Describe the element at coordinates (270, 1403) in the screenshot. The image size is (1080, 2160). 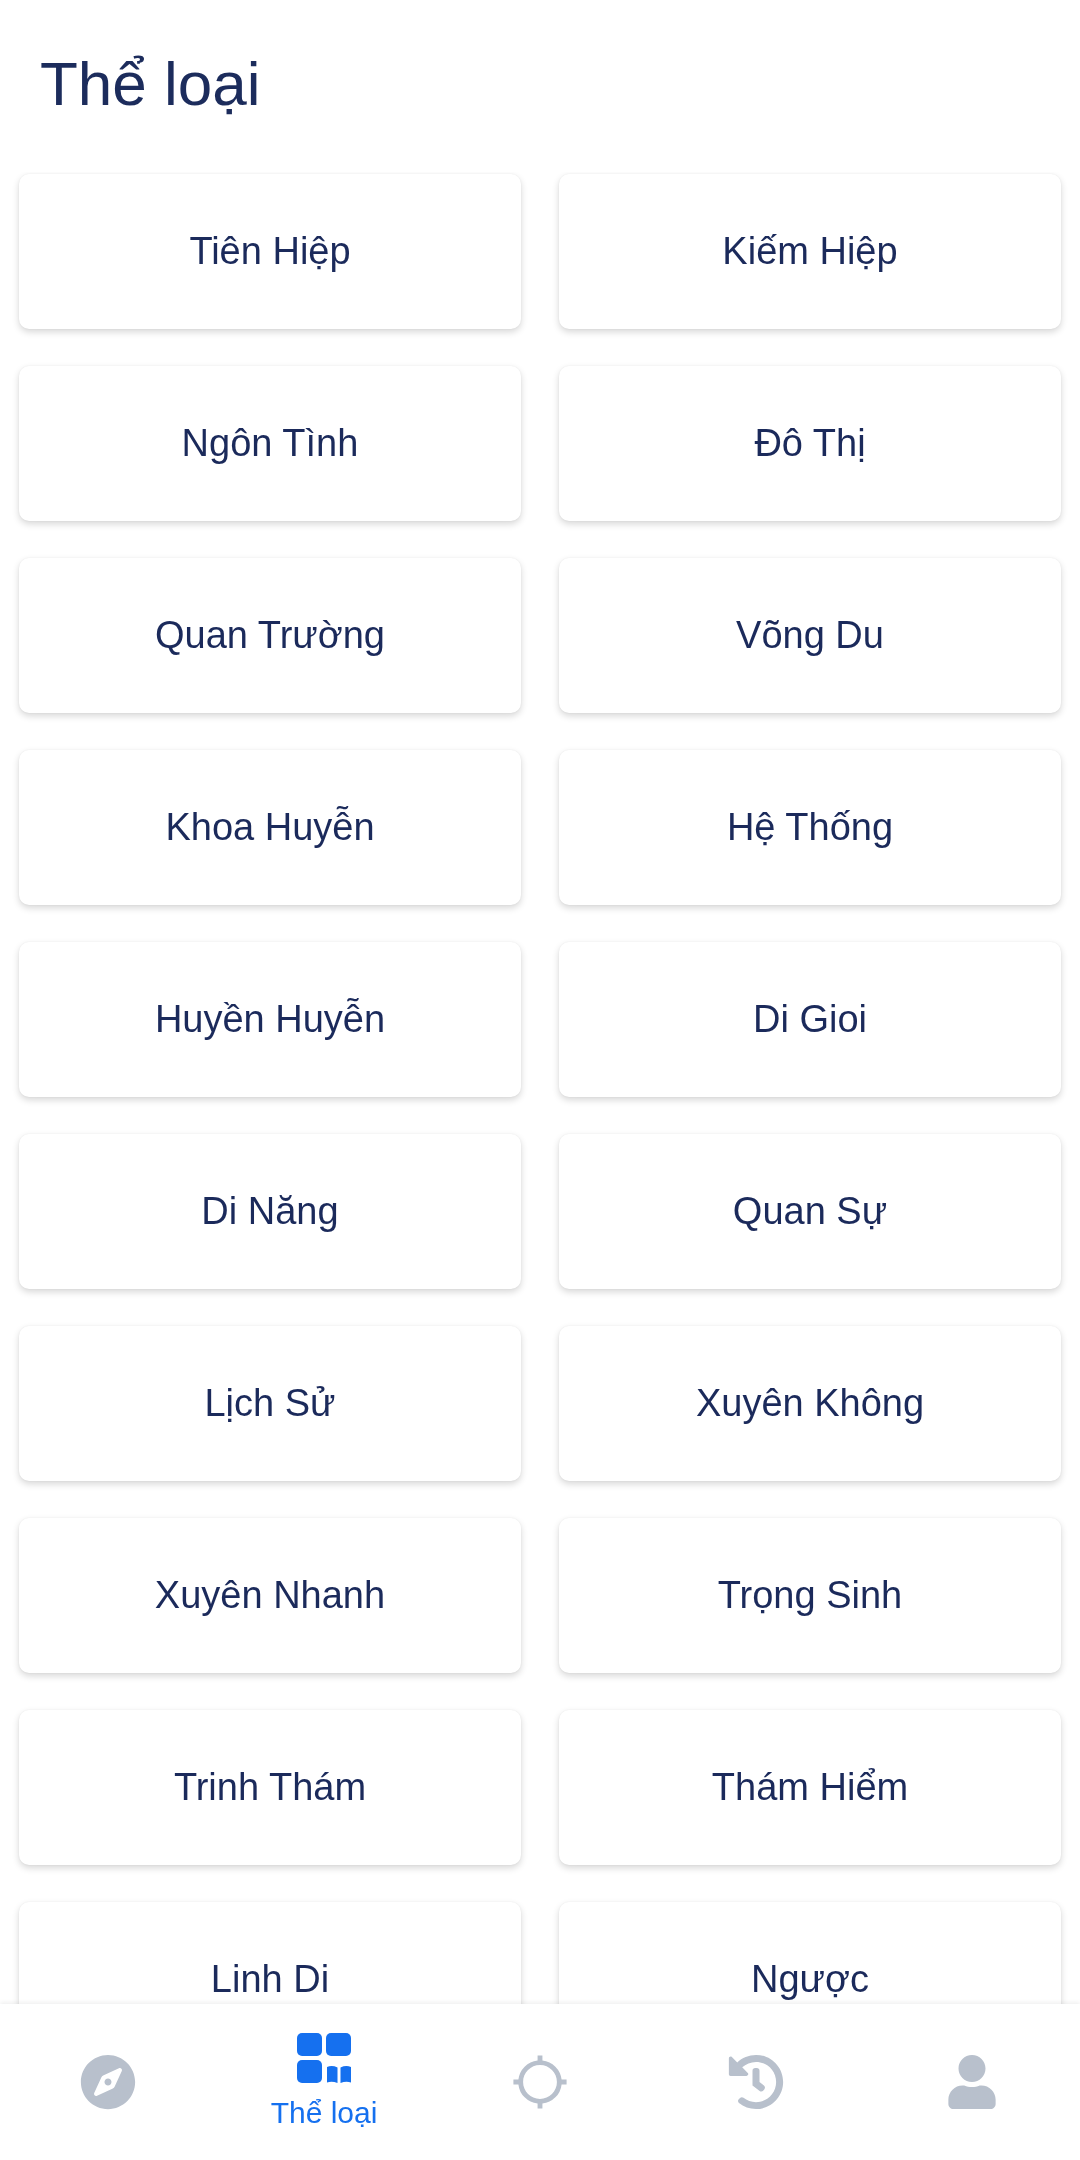
I see `category-card: Lịch Sử` at that location.